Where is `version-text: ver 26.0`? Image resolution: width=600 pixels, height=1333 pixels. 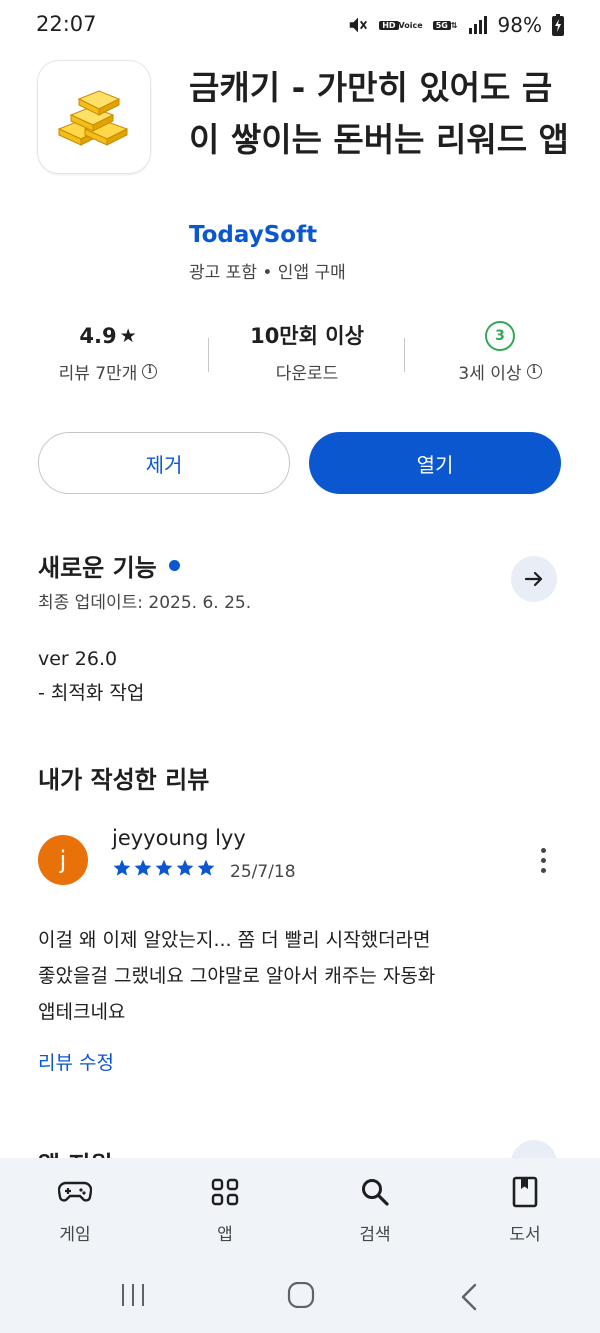 version-text: ver 26.0 is located at coordinates (78, 659).